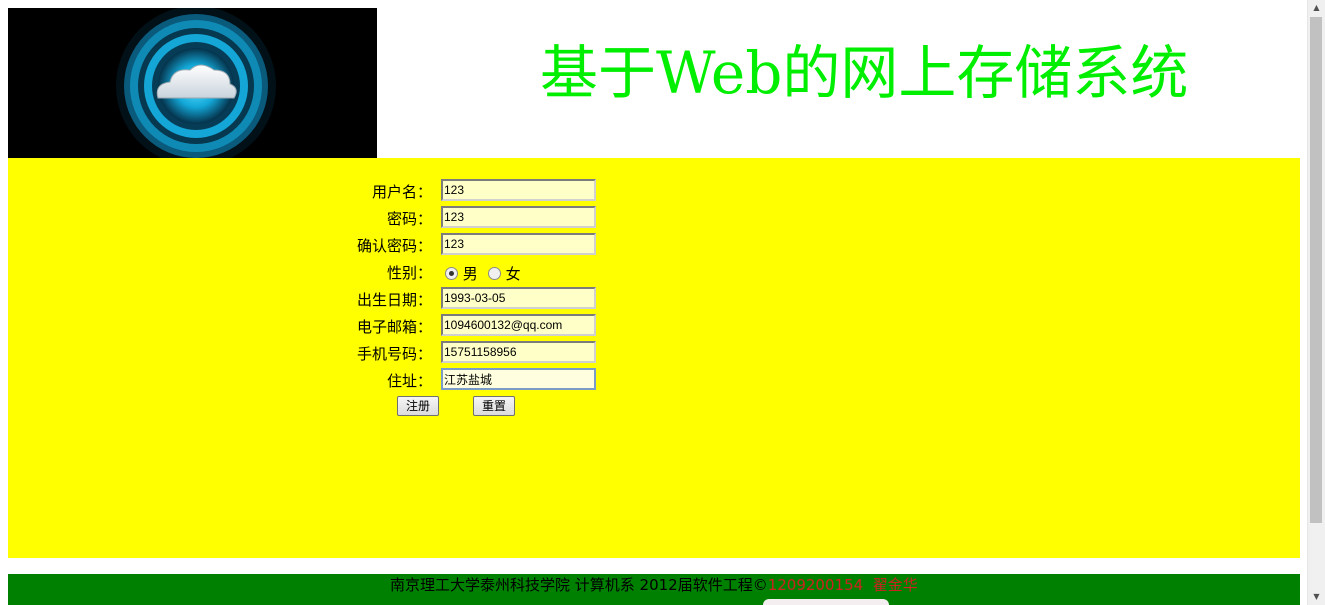 The height and width of the screenshot is (605, 1325). Describe the element at coordinates (358, 272) in the screenshot. I see `gender-row: 性别： 男 女` at that location.